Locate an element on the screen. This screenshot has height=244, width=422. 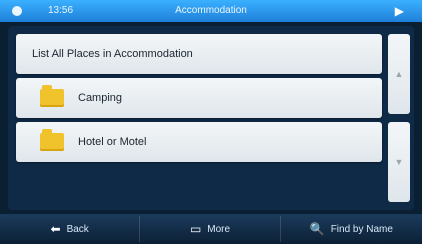
list-item-label: Camping is located at coordinates (100, 98).